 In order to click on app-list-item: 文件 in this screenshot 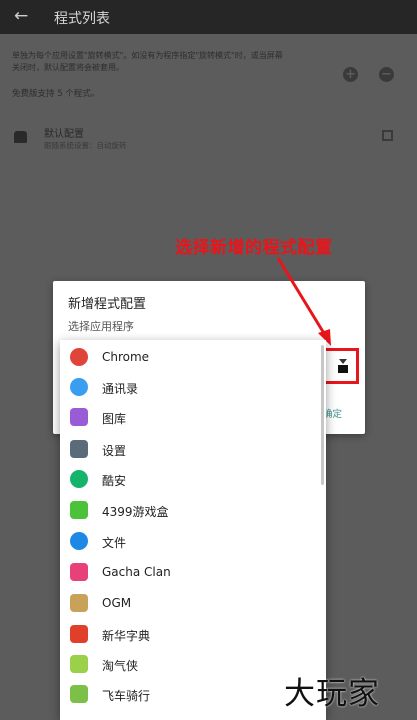, I will do `click(193, 541)`.